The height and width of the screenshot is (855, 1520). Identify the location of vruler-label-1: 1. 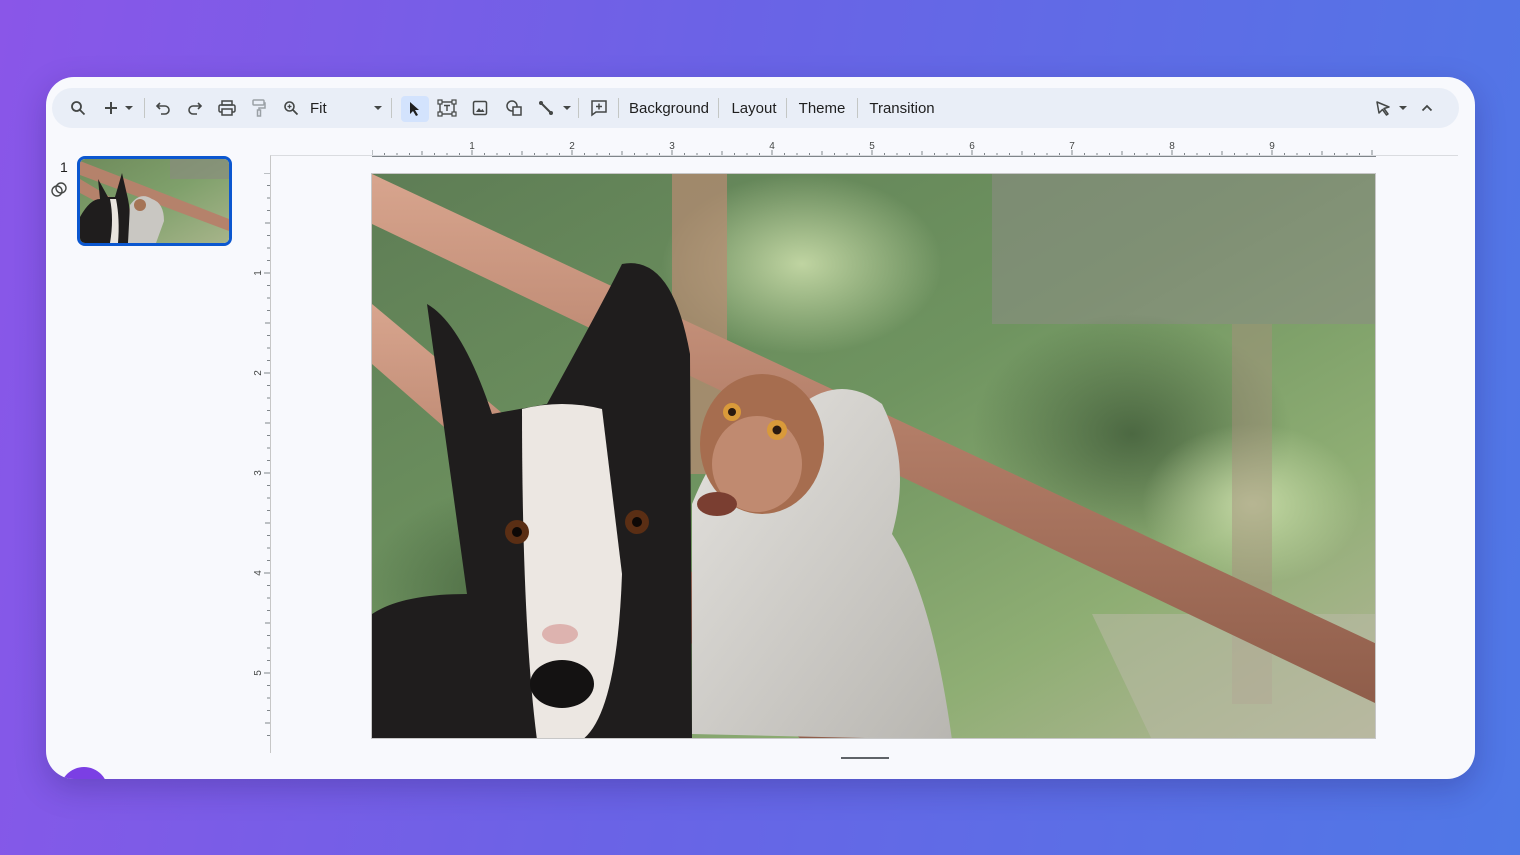
(259, 273).